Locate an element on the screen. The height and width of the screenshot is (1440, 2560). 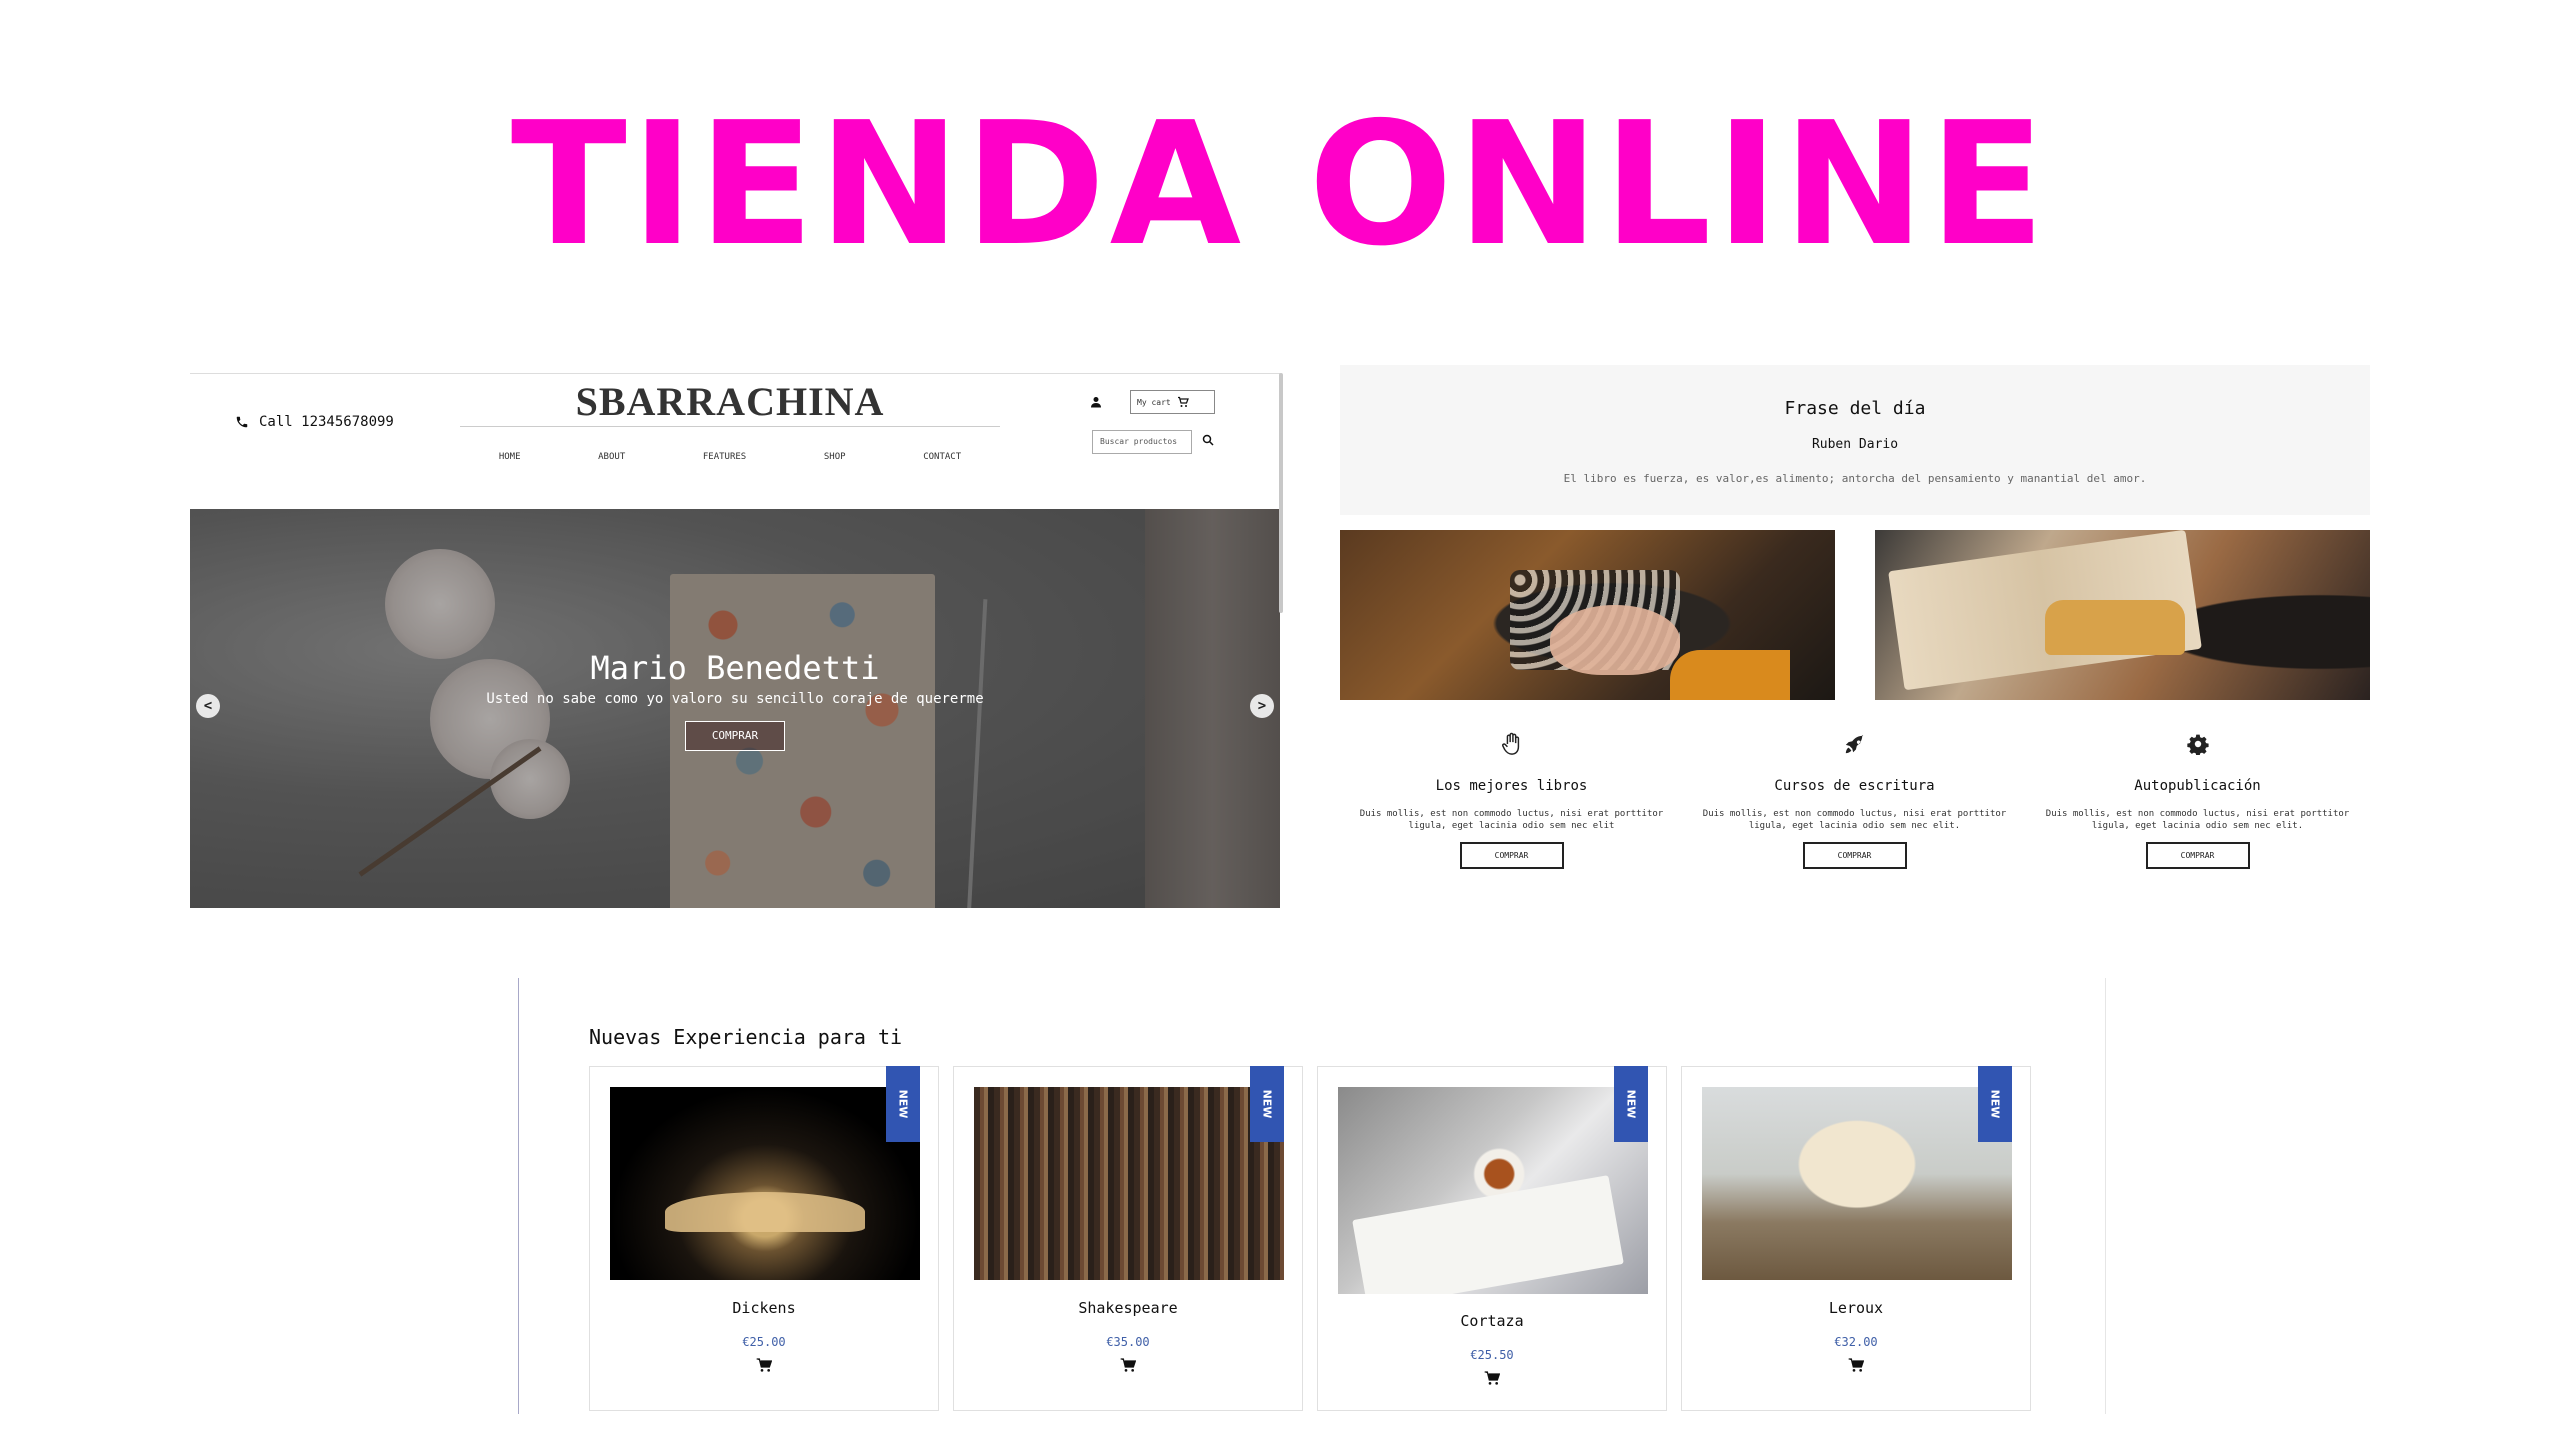
hand-icon is located at coordinates (1510, 743).